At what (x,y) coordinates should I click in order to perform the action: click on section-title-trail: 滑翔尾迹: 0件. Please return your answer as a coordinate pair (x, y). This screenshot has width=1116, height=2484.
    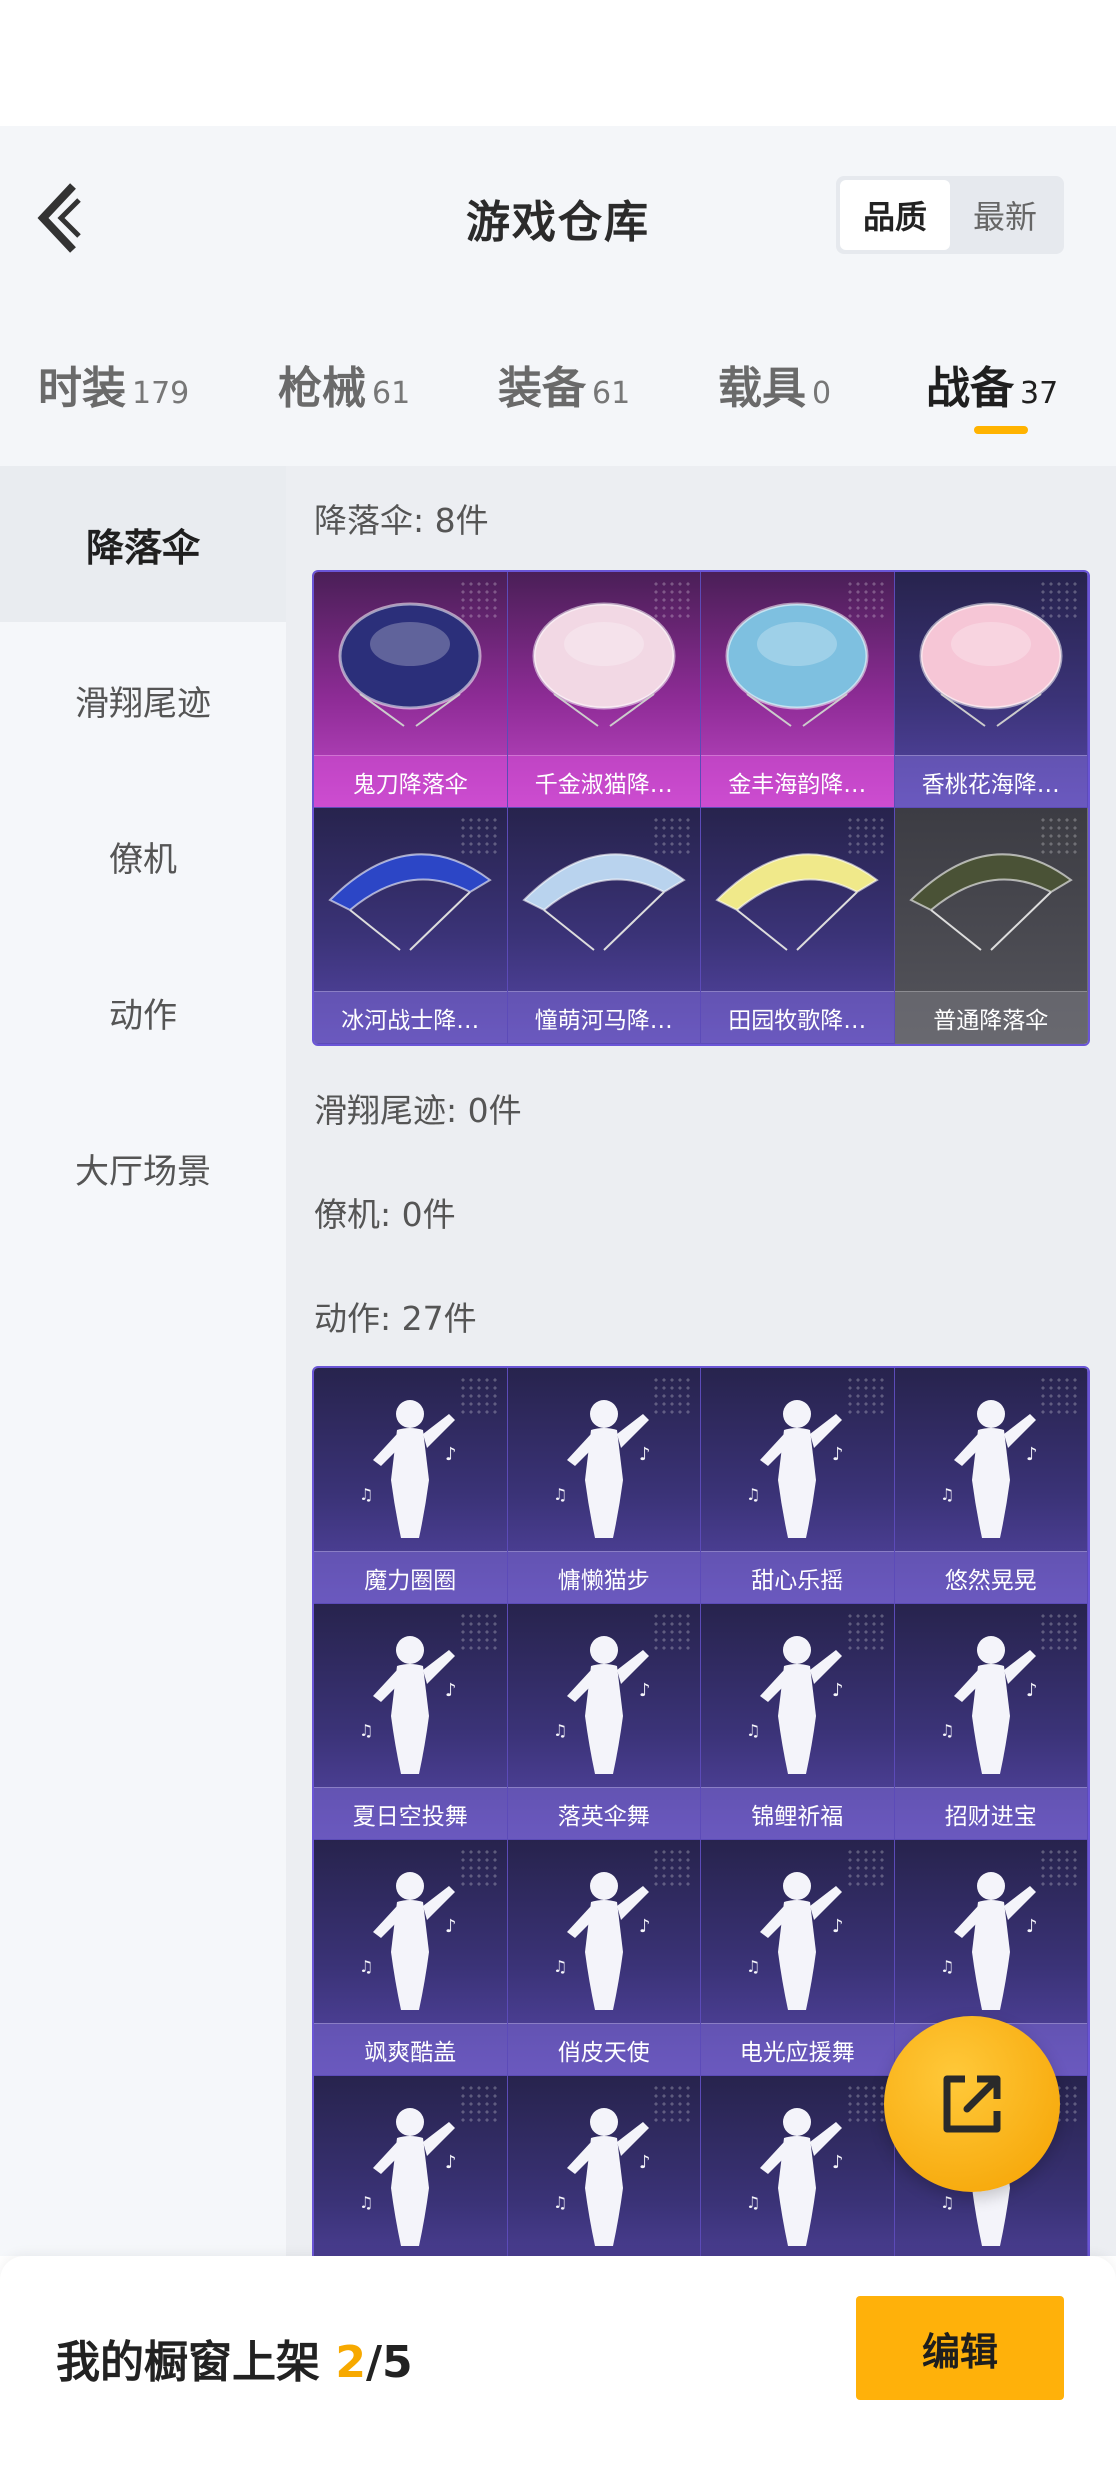
    Looking at the image, I should click on (418, 1110).